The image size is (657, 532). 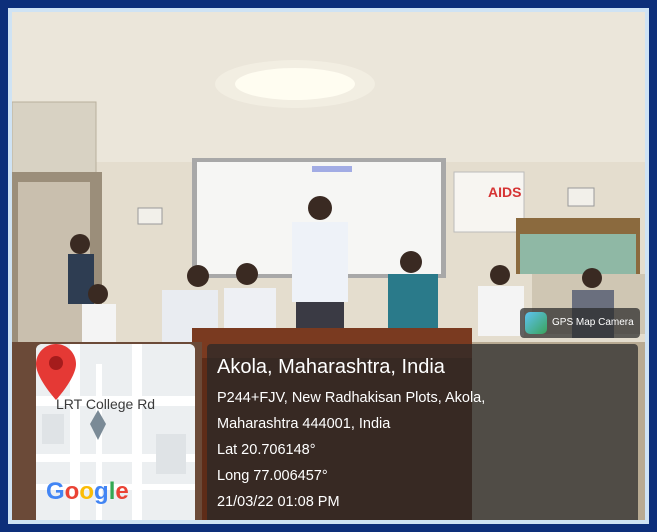 I want to click on longitude: Long 77.006457°, so click(x=272, y=476).